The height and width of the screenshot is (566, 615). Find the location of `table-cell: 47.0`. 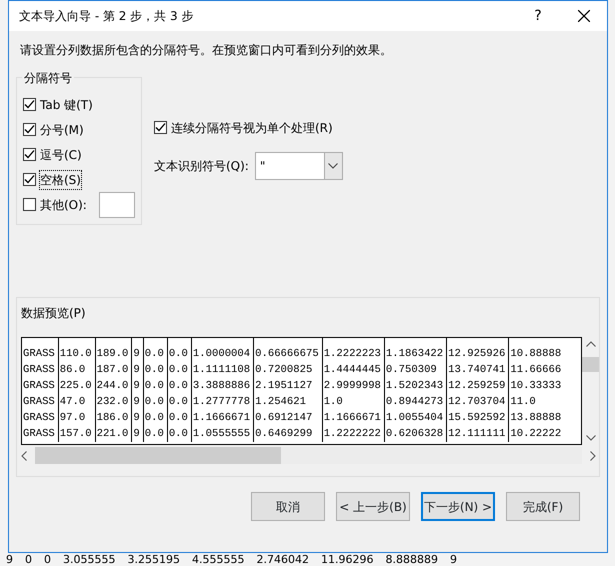

table-cell: 47.0 is located at coordinates (77, 402).